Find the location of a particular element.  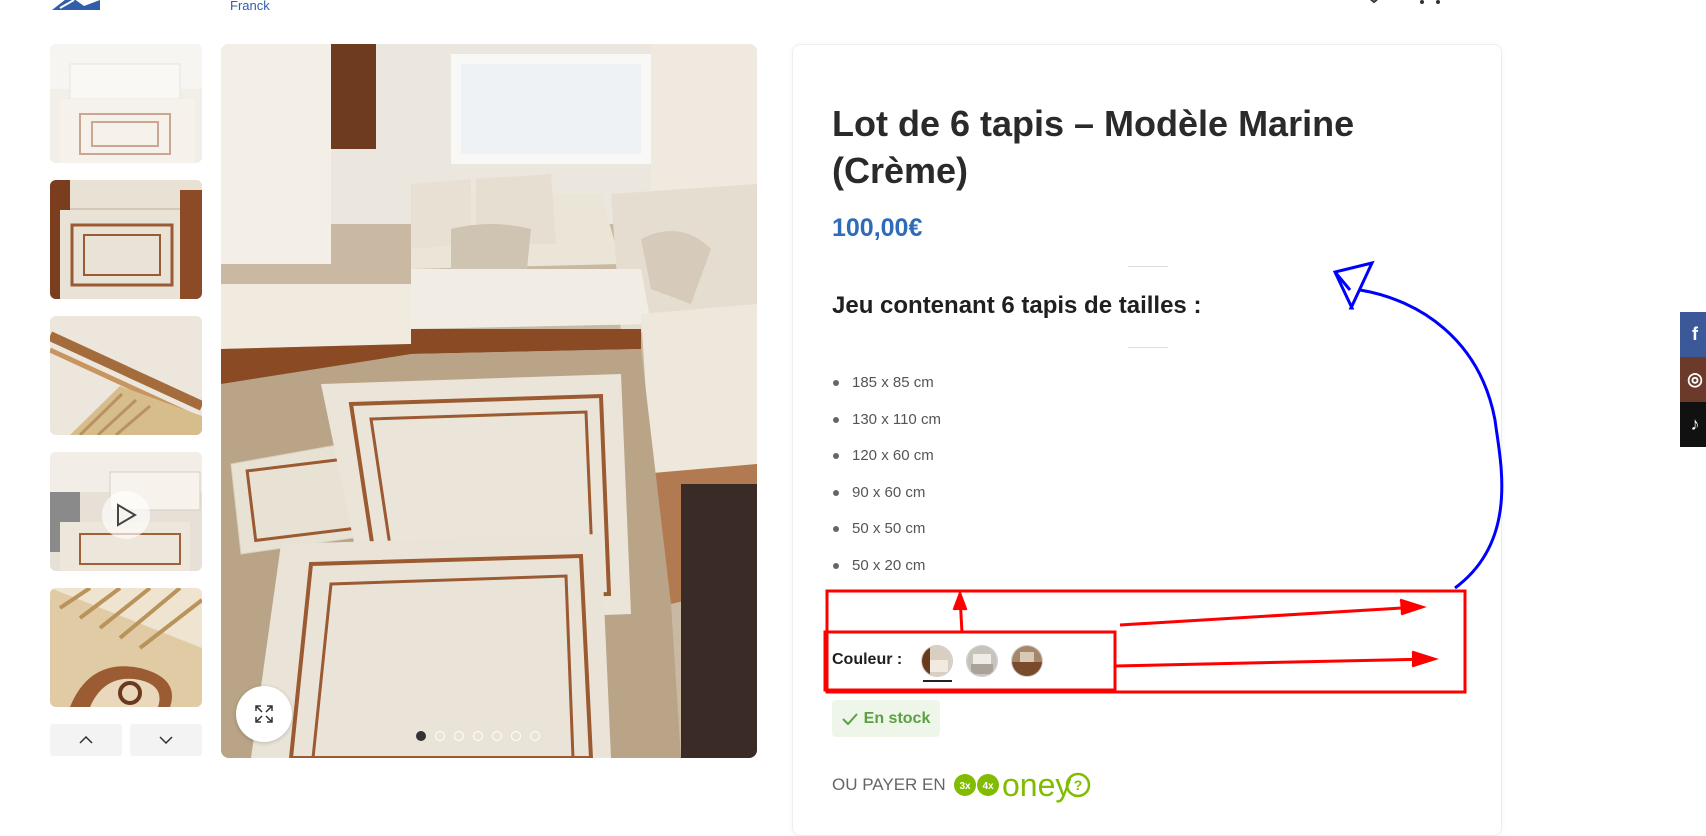

slide-pagination is located at coordinates (478, 736).